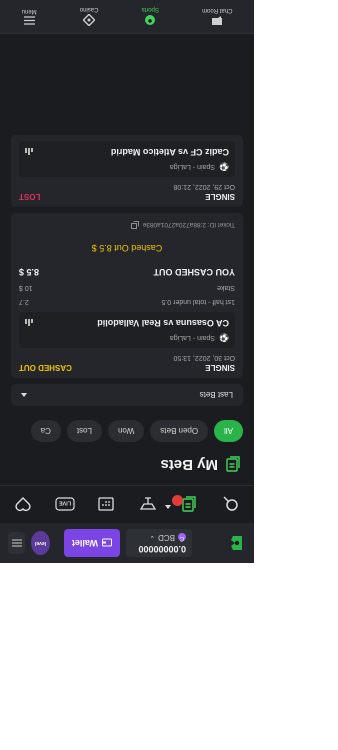 This screenshot has width=338, height=750. I want to click on status-badge: CASHED OUT, so click(45, 367).